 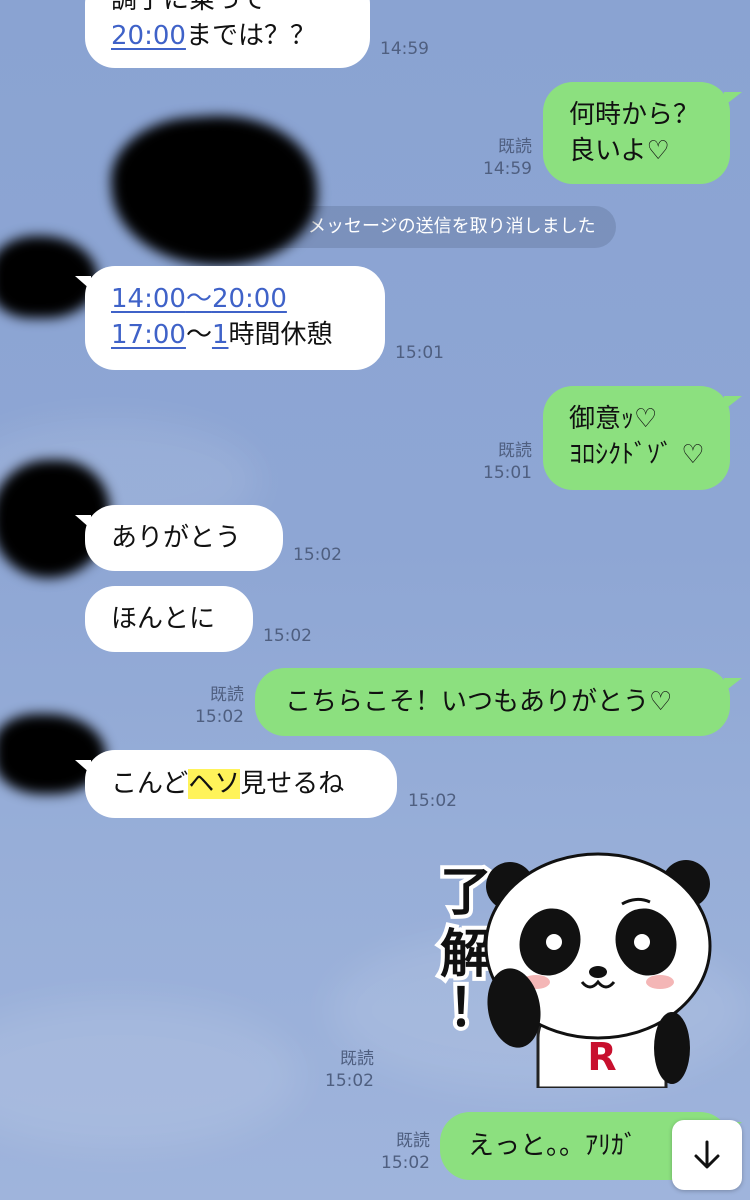 What do you see at coordinates (553, 1146) in the screenshot?
I see `message-text: えっと。。ｱﾘｶﾞ` at bounding box center [553, 1146].